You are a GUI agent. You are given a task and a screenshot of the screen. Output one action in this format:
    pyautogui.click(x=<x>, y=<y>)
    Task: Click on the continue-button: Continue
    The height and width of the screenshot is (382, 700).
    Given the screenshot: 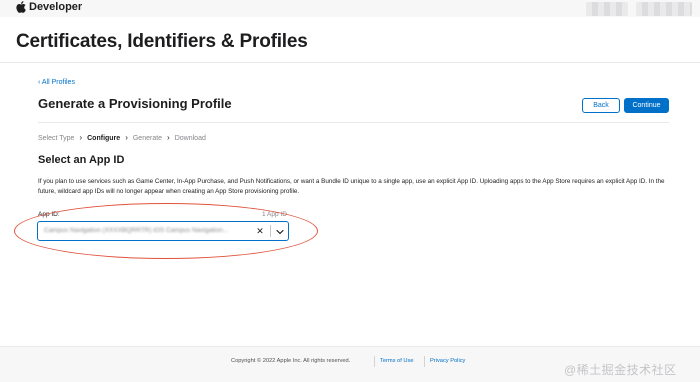 What is the action you would take?
    pyautogui.click(x=646, y=105)
    